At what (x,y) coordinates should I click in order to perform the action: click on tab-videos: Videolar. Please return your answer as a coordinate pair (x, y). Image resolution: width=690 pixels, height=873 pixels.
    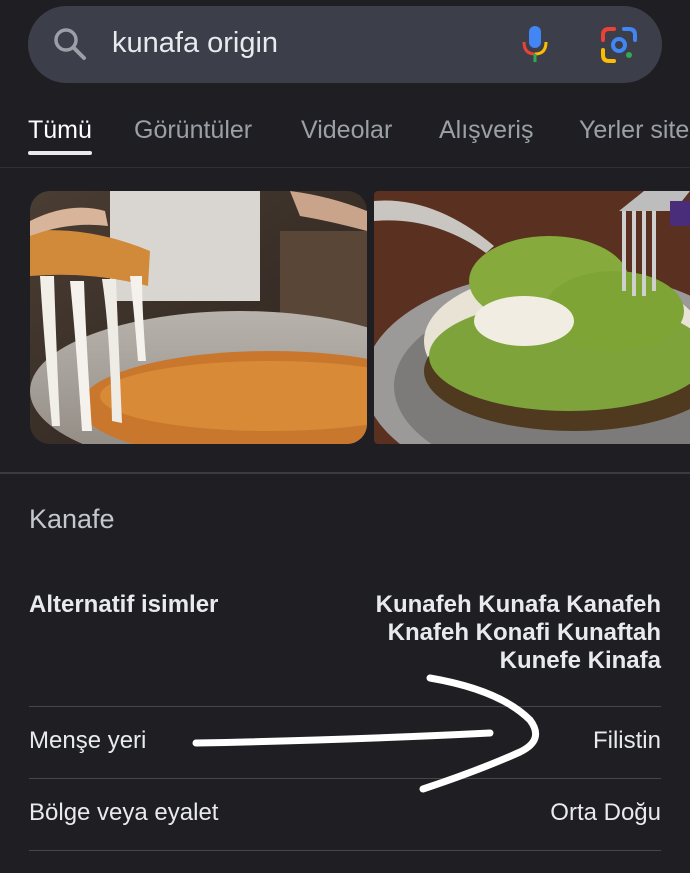
    Looking at the image, I should click on (346, 130).